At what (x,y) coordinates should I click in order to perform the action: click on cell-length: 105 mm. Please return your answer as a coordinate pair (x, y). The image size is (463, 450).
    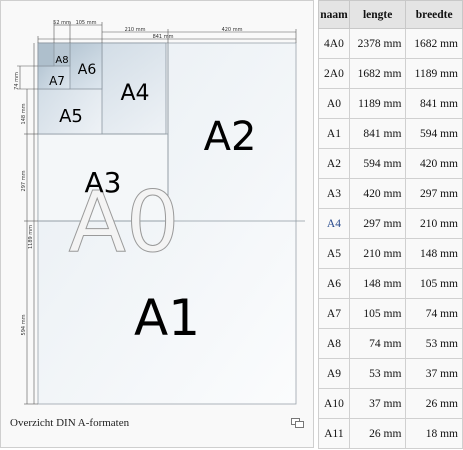
    Looking at the image, I should click on (377, 313).